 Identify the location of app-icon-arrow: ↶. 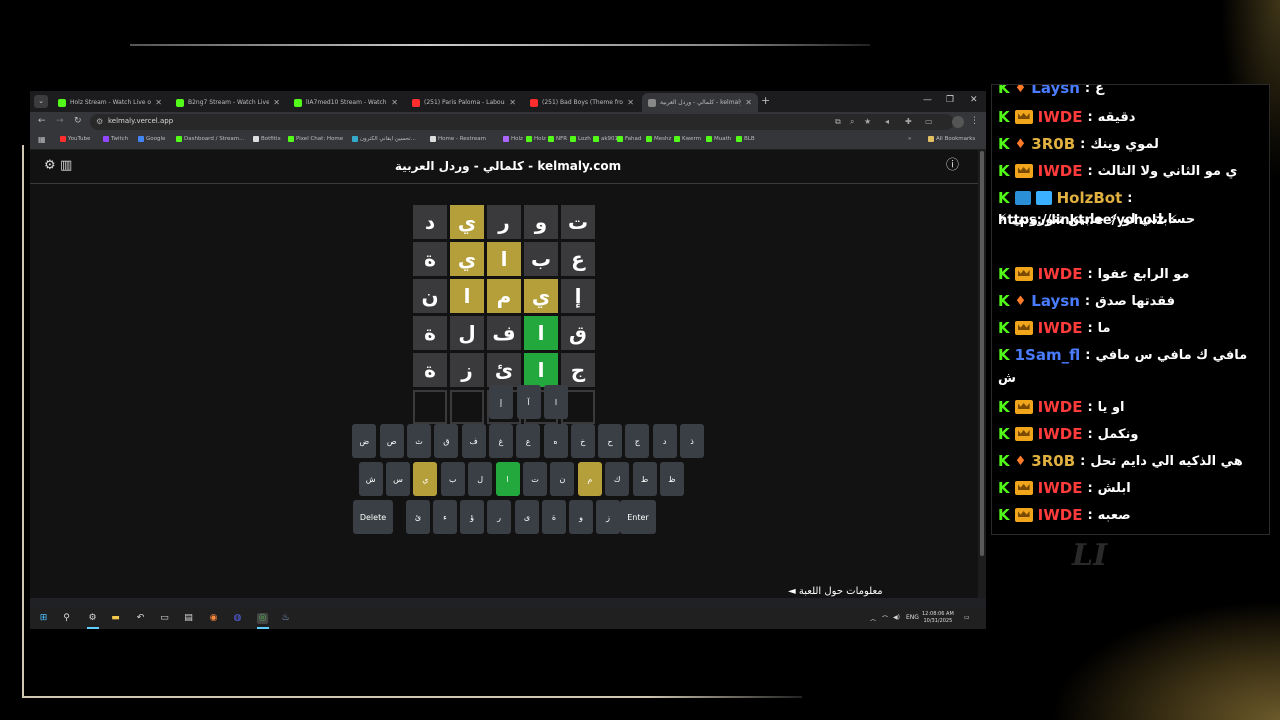
(140, 618).